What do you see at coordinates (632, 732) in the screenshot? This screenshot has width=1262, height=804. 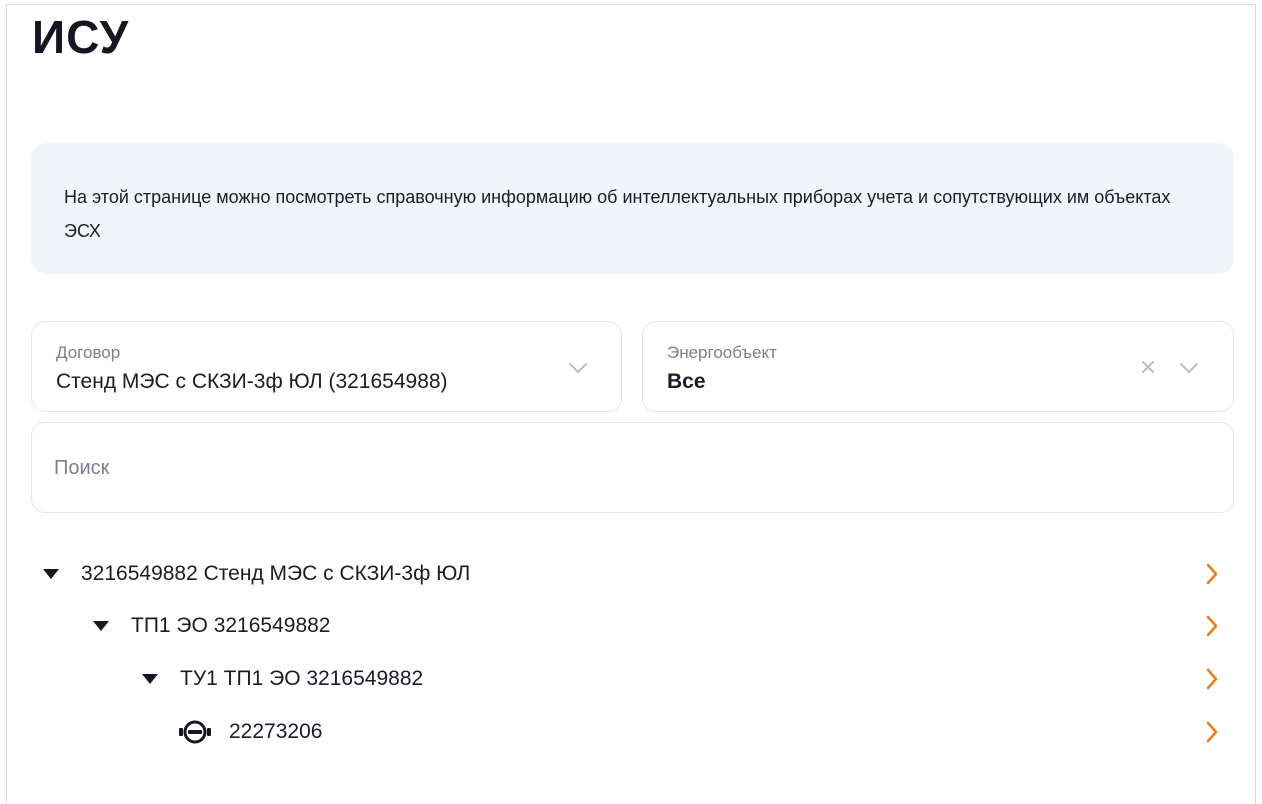 I see `tree-item: 22273206` at bounding box center [632, 732].